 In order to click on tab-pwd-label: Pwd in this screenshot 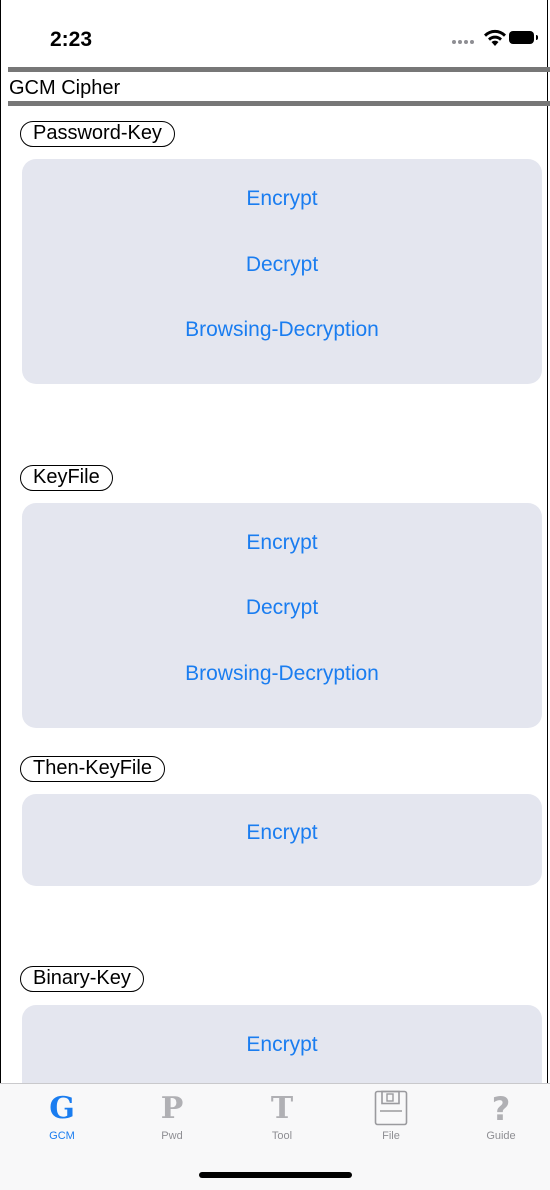, I will do `click(172, 1136)`.